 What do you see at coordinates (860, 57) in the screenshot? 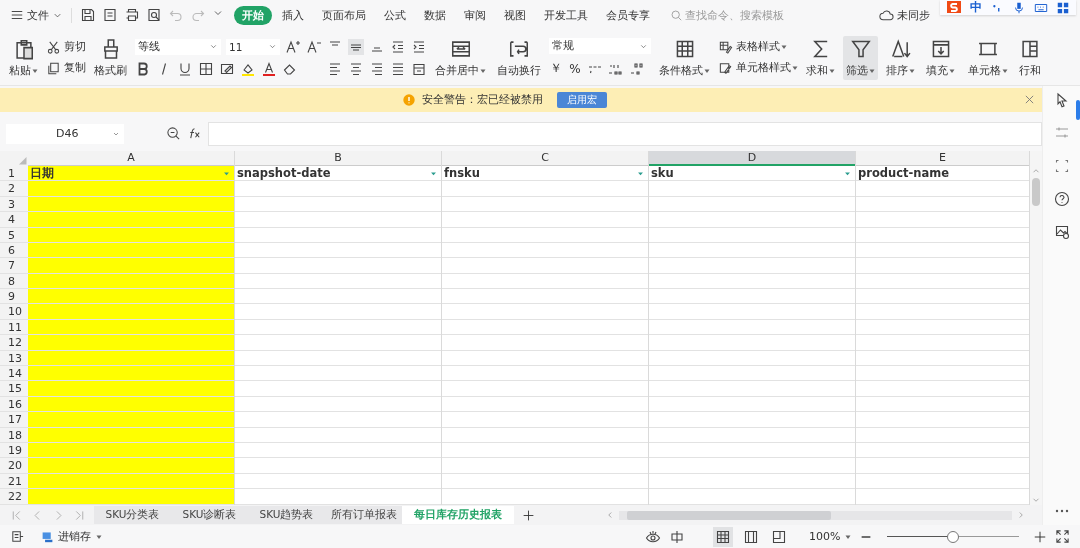
I see `filter-button: 筛选` at bounding box center [860, 57].